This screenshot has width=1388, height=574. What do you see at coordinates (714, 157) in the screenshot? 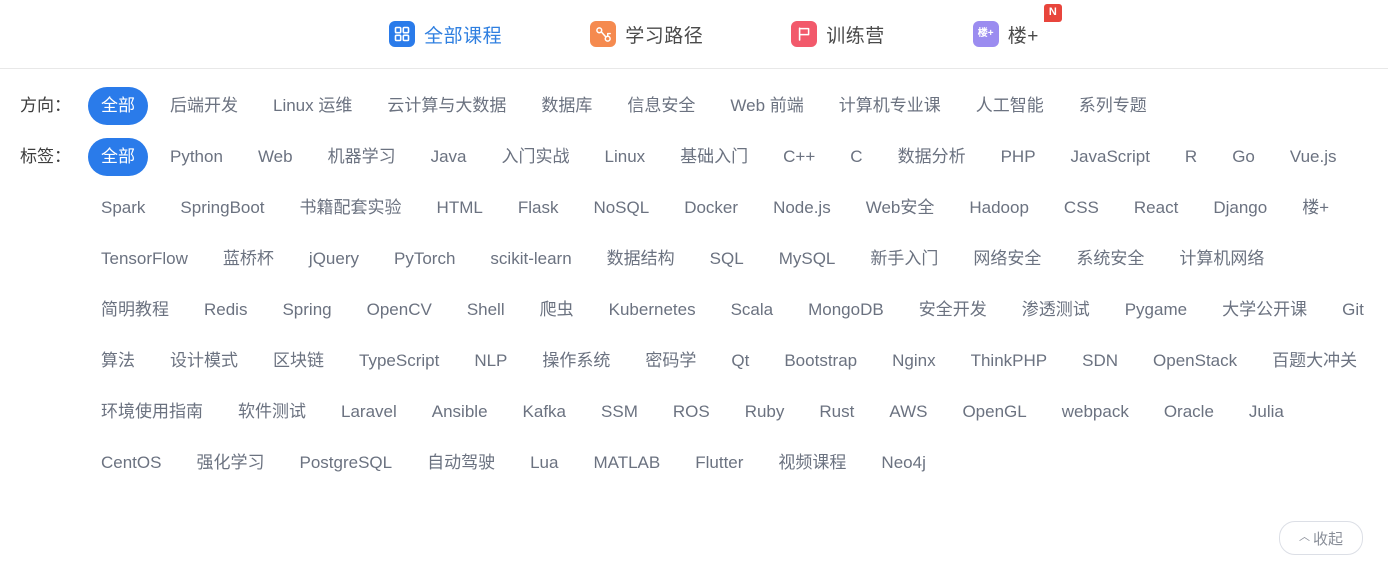
I see `tag-chip: 基础入门` at bounding box center [714, 157].